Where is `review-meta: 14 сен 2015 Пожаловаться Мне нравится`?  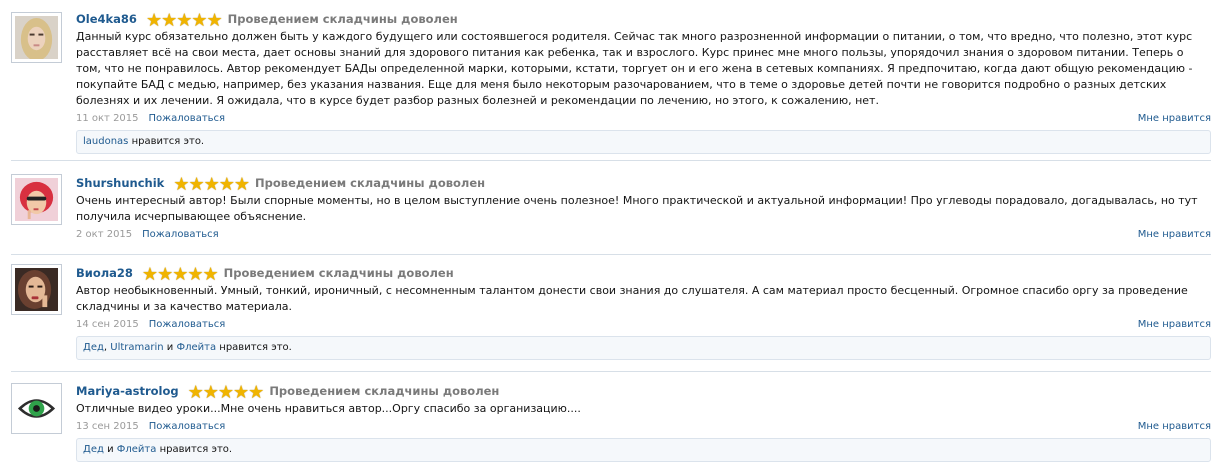 review-meta: 14 сен 2015 Пожаловаться Мне нравится is located at coordinates (643, 325).